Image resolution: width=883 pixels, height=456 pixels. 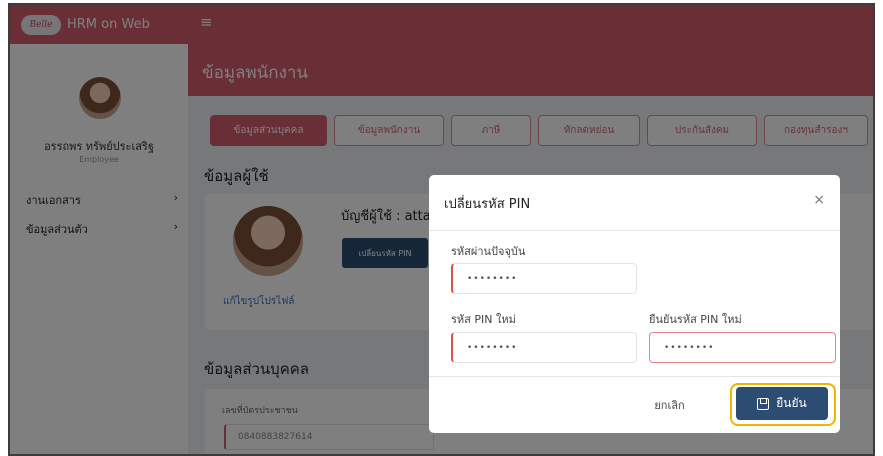 I want to click on cancel-button: ยกเลิก, so click(x=669, y=404).